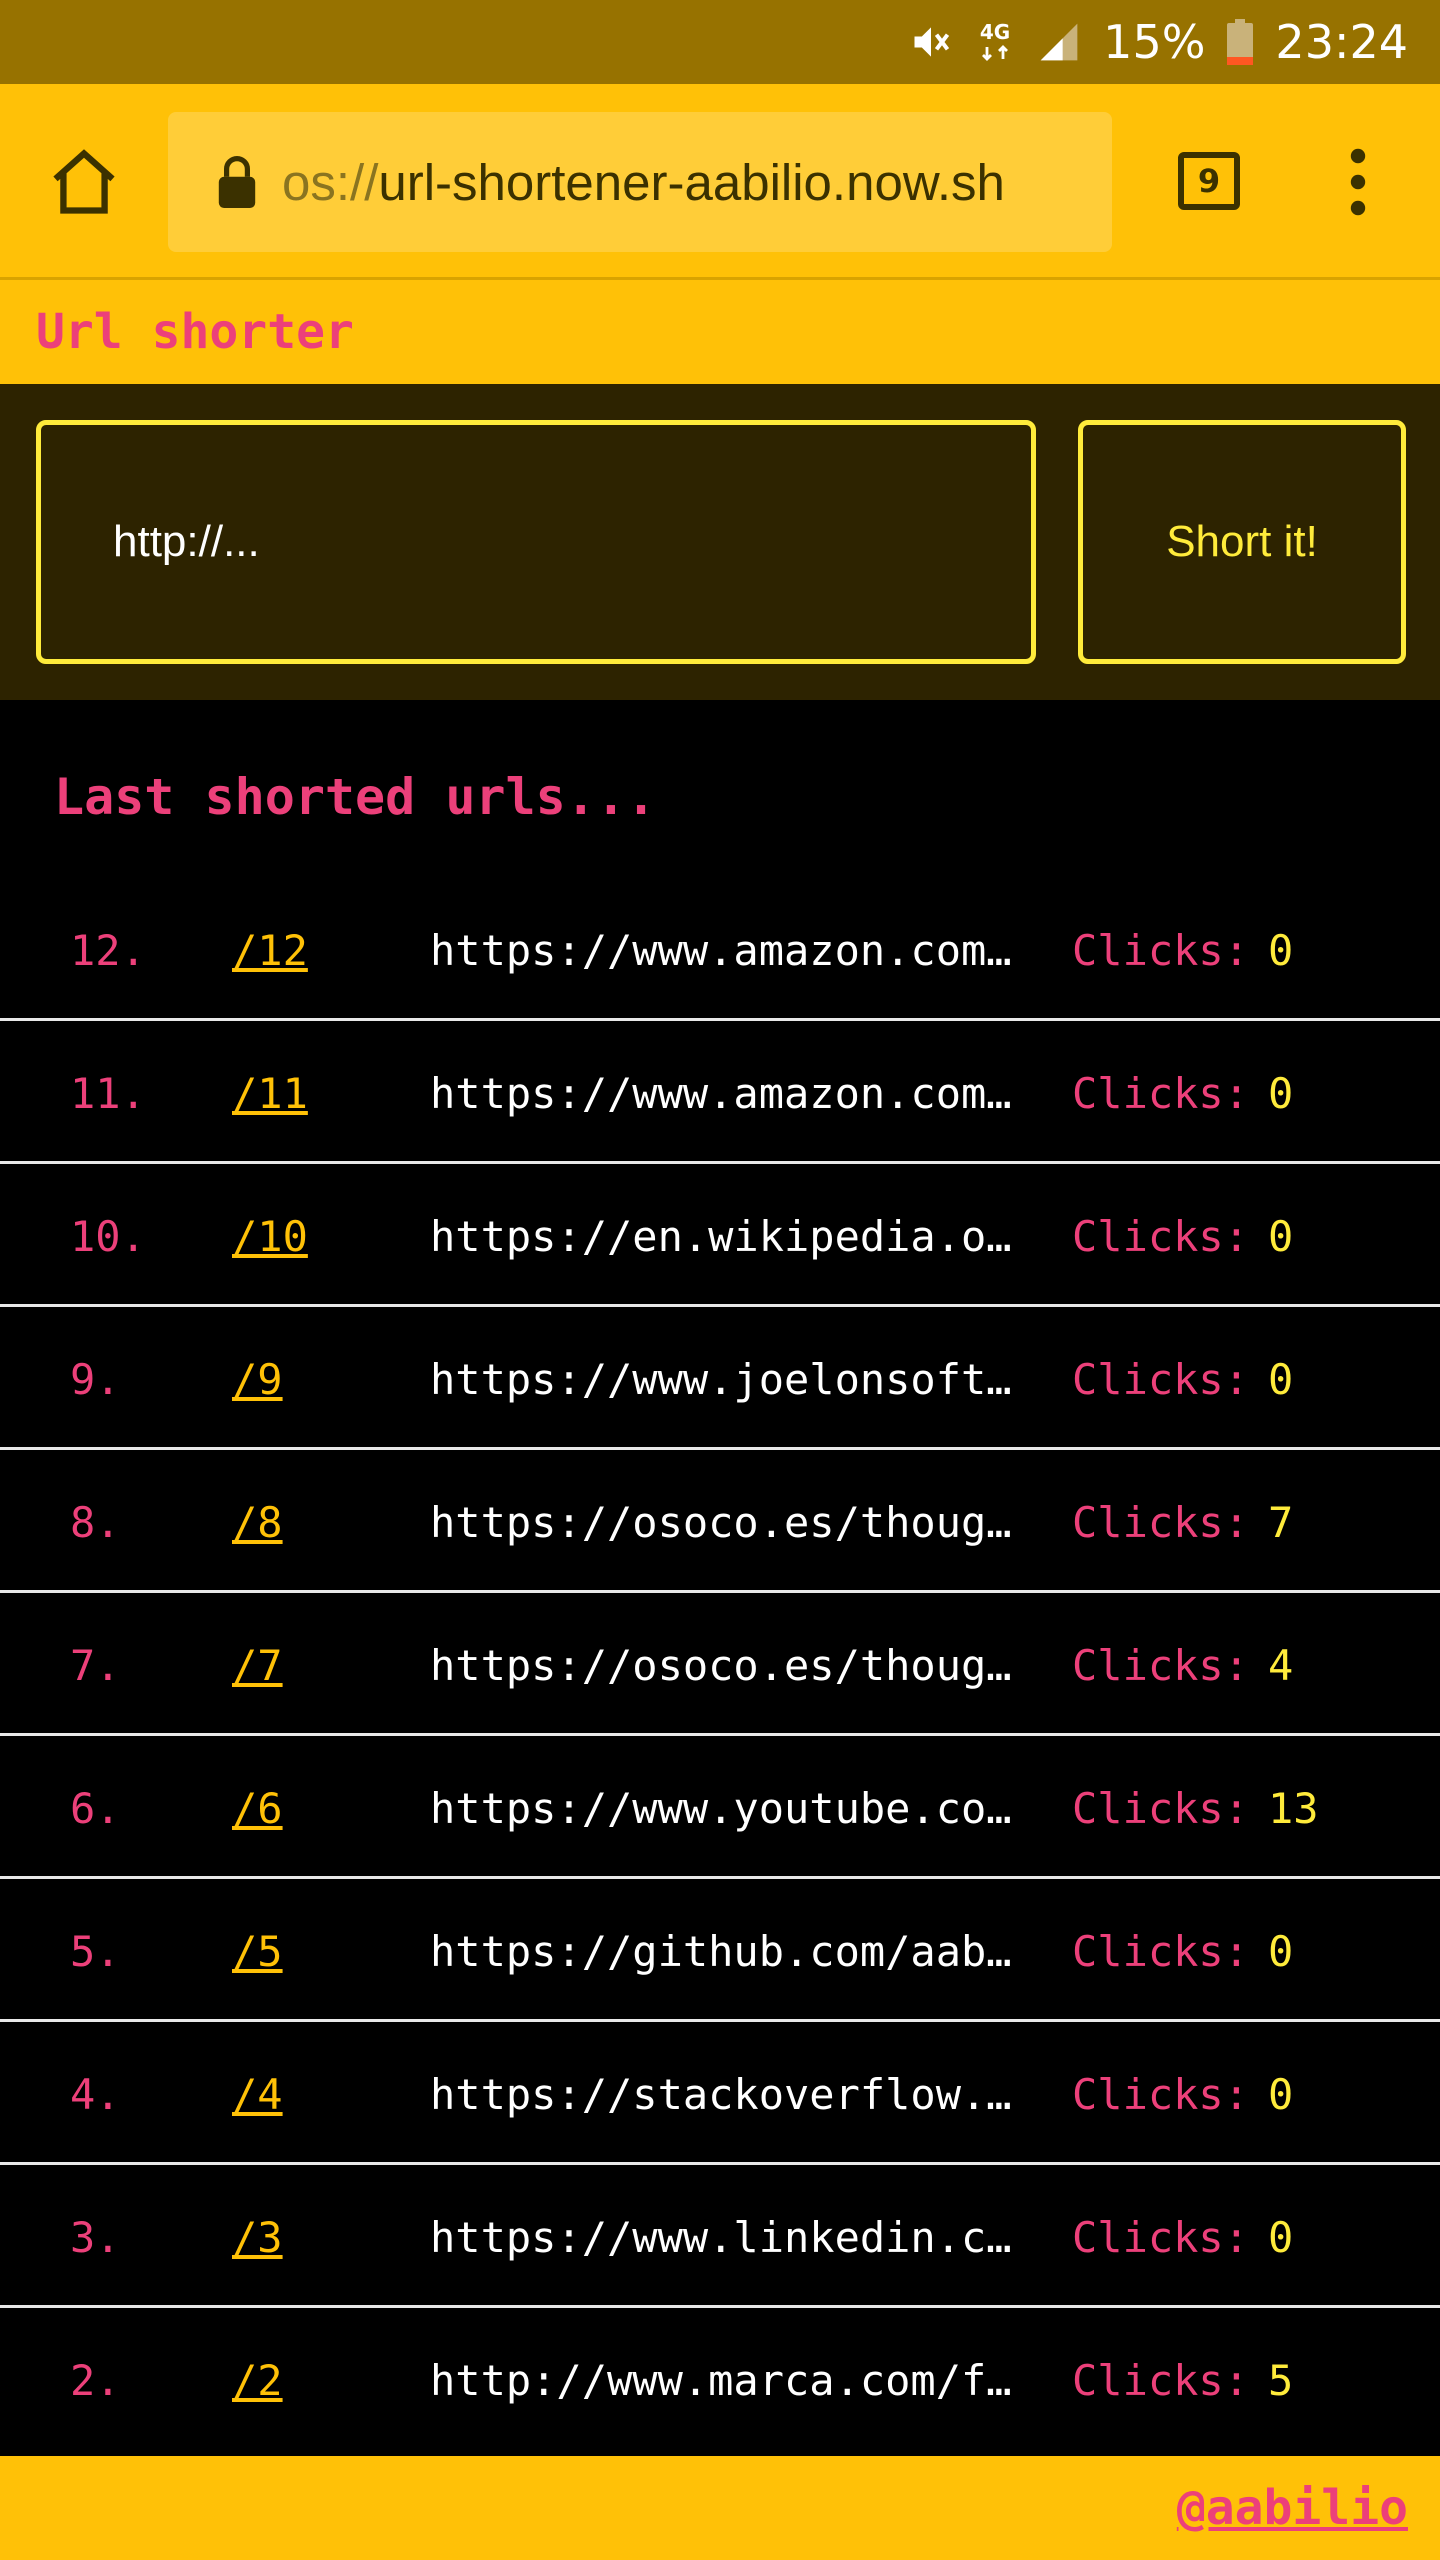 The image size is (1440, 2560). I want to click on mute-icon, so click(931, 42).